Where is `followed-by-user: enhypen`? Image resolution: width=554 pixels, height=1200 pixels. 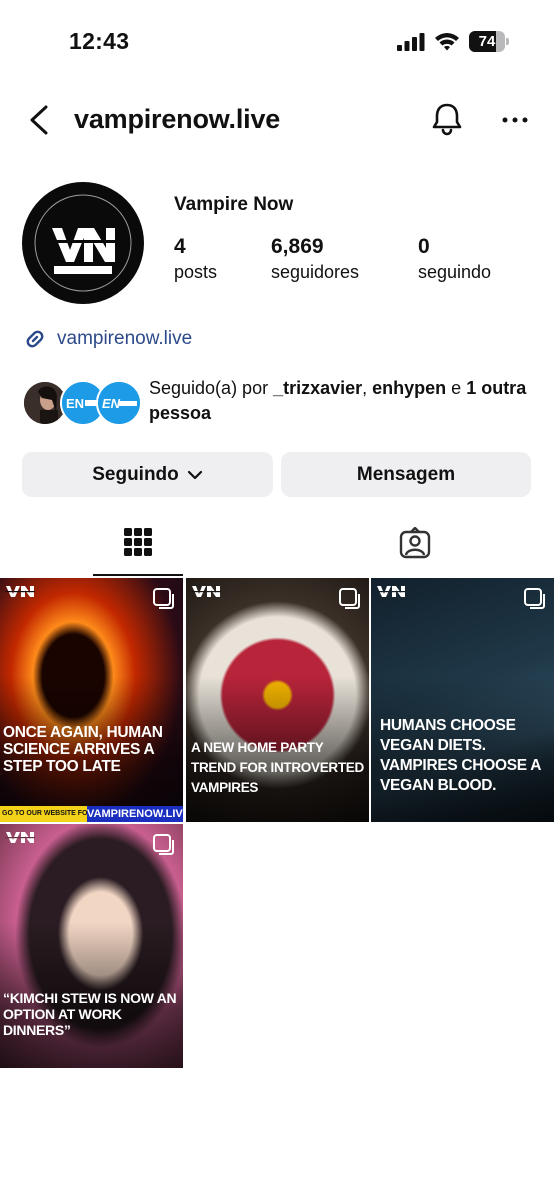
followed-by-user: enhypen is located at coordinates (409, 388).